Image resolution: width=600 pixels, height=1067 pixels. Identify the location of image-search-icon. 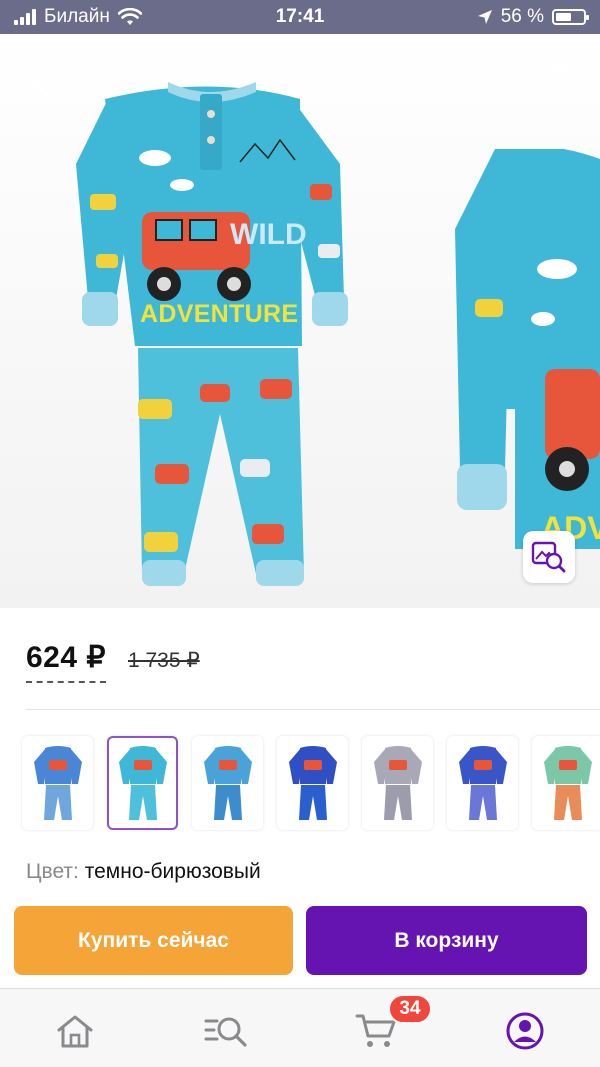
(548, 557).